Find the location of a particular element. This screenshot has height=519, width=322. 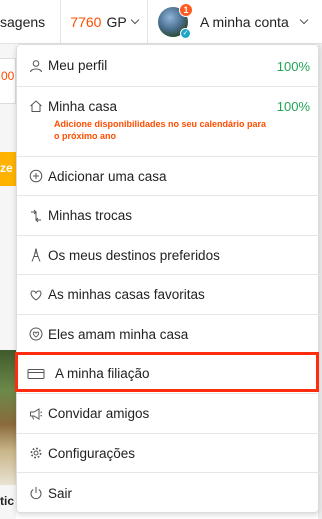

menu-item-profile: Meu perfil 100% is located at coordinates (168, 66).